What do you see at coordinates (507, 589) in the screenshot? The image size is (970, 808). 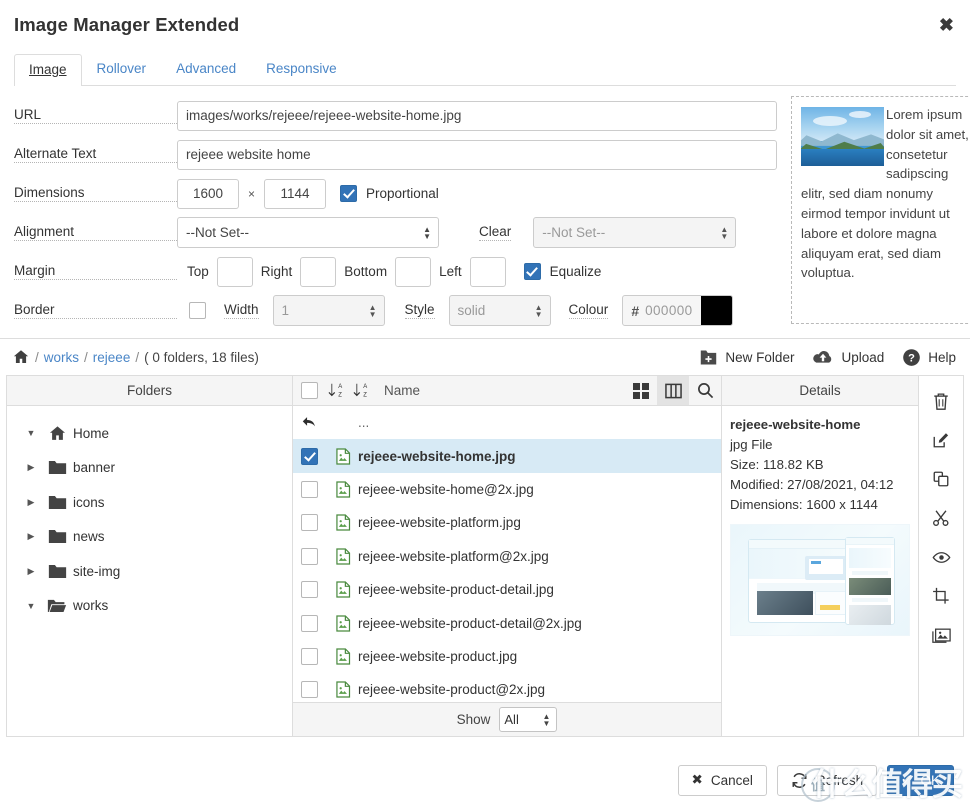 I see `table-row: rejeee-website-product-detail.jpg` at bounding box center [507, 589].